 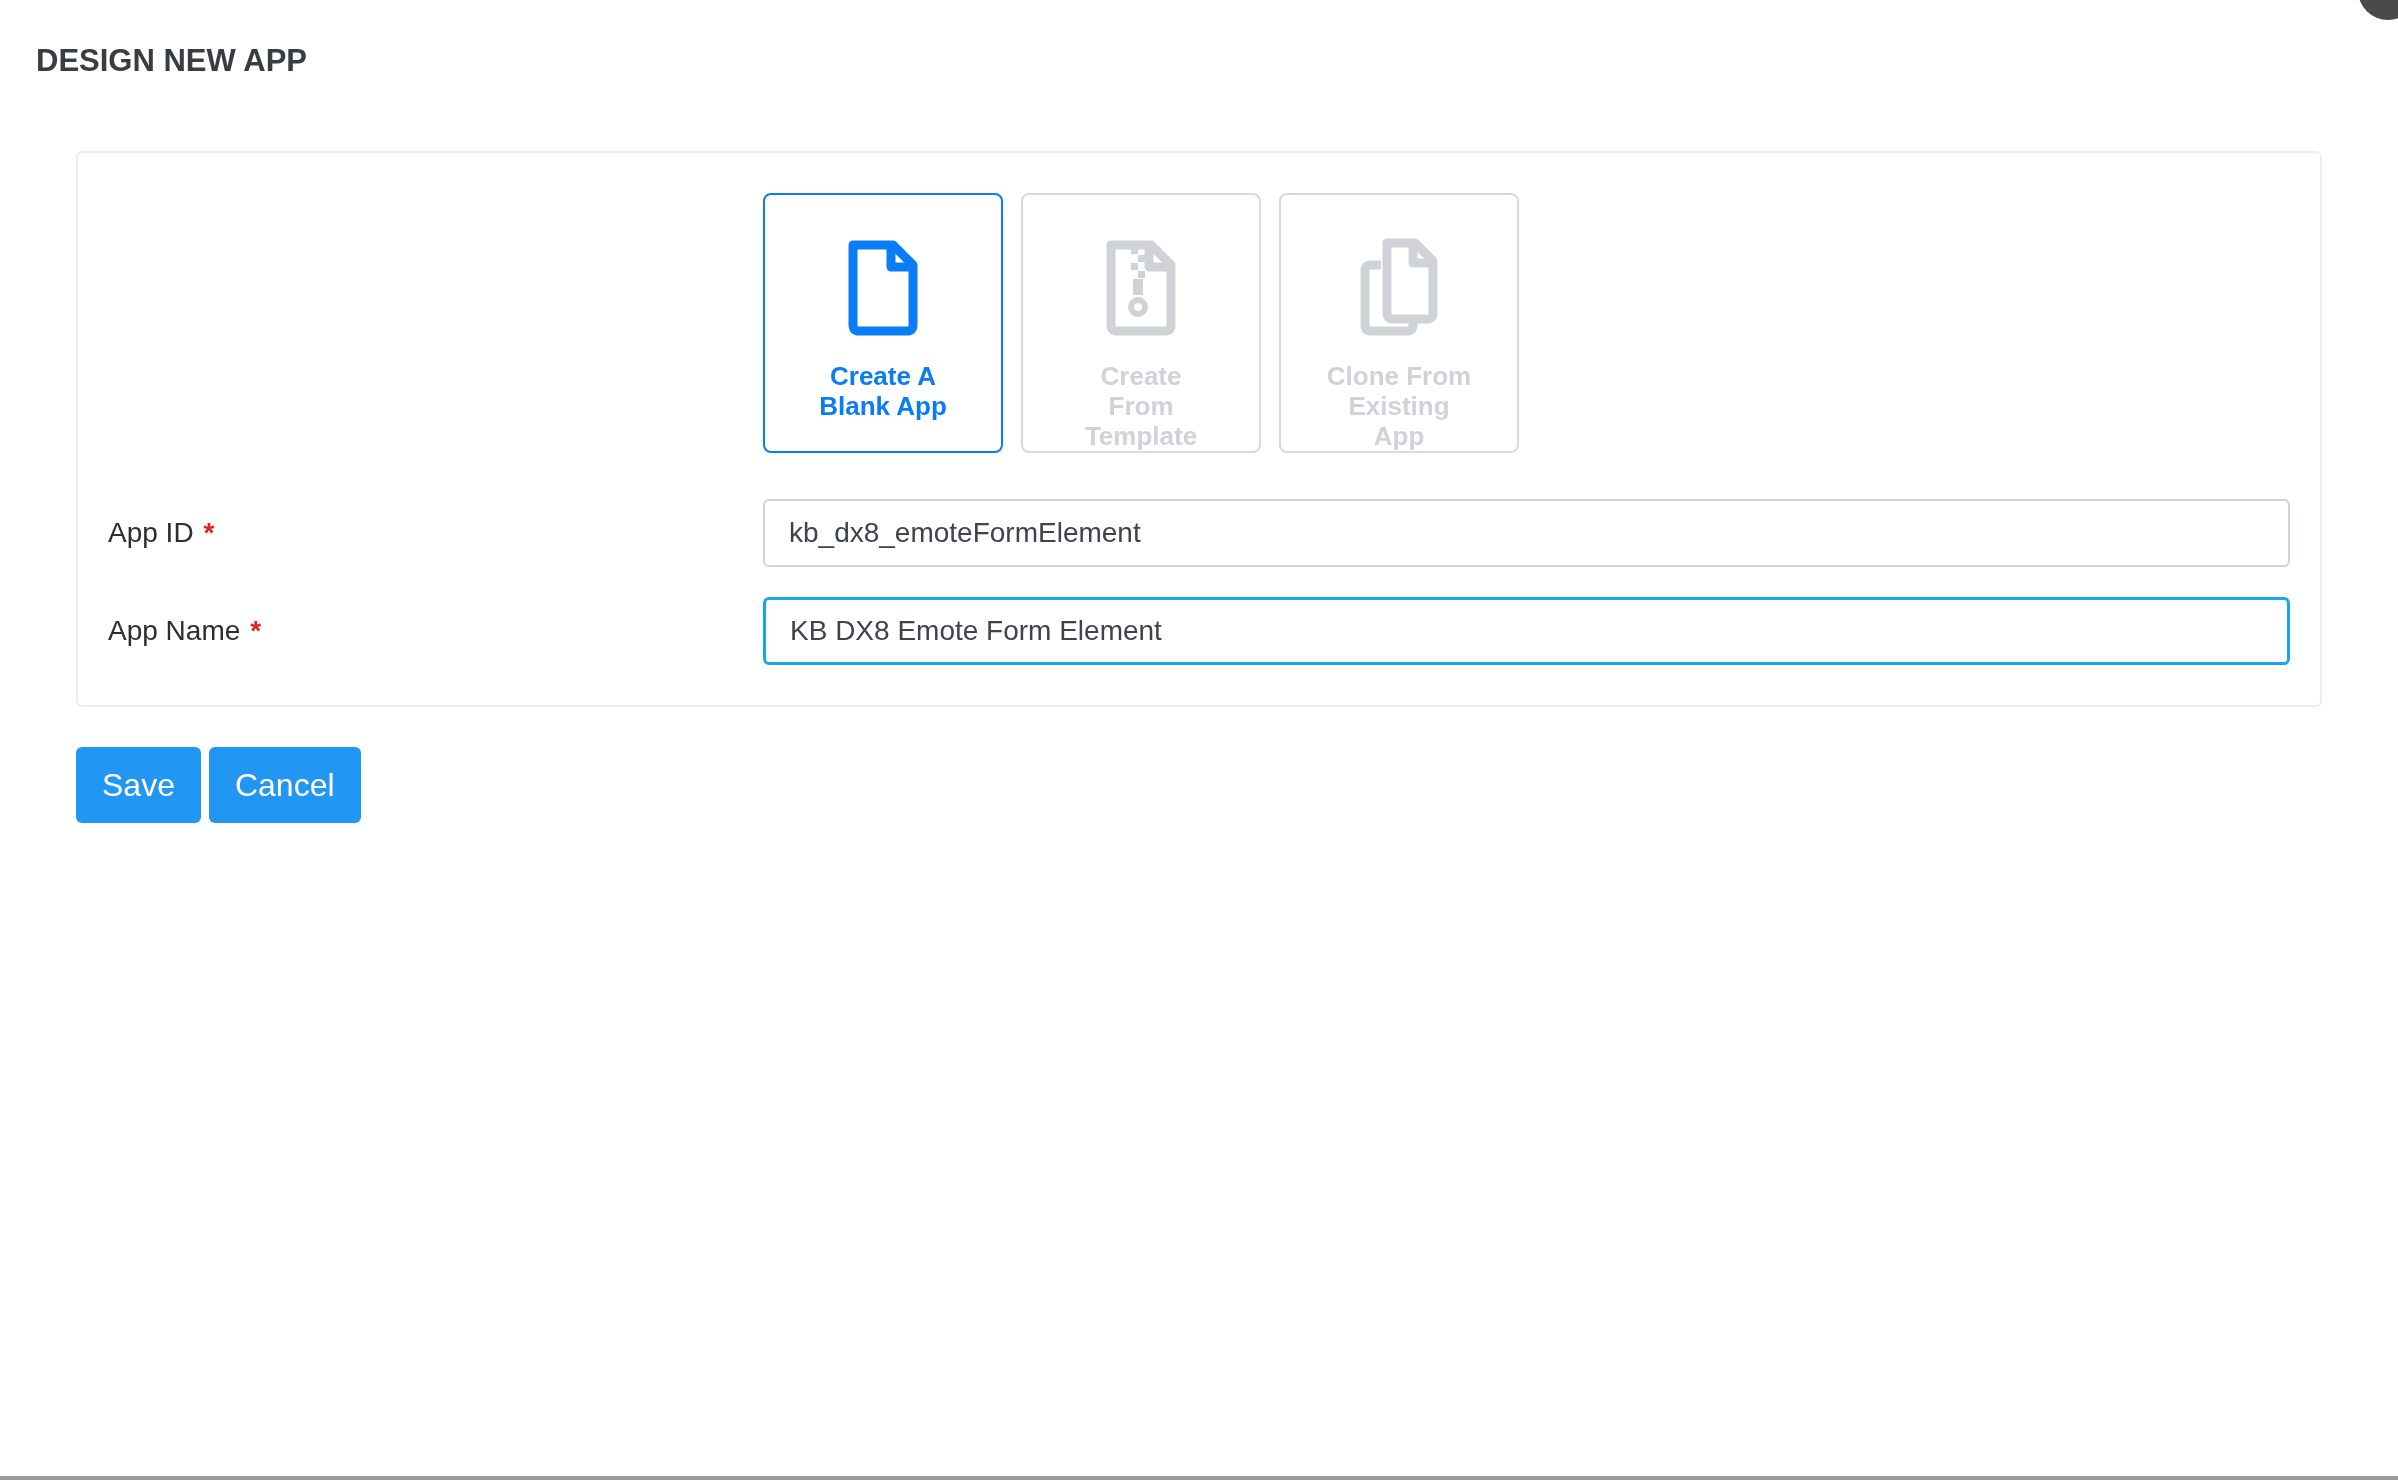 What do you see at coordinates (883, 322) in the screenshot?
I see `option-card: Create A Blank App` at bounding box center [883, 322].